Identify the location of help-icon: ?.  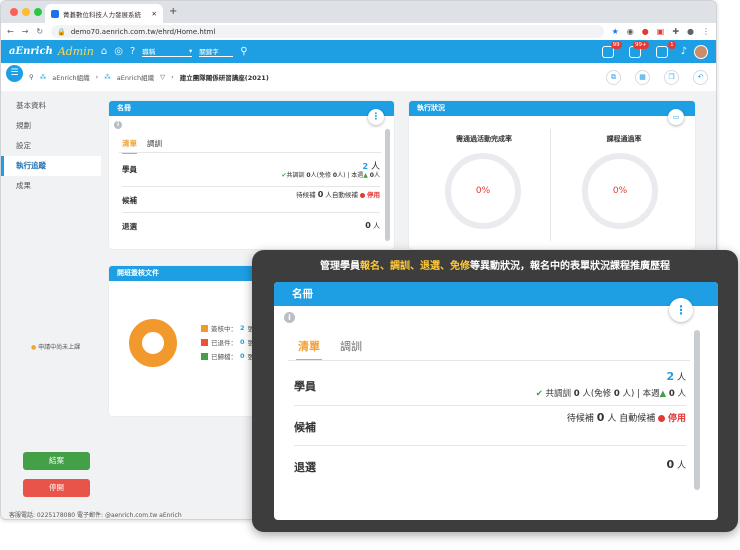
(132, 51).